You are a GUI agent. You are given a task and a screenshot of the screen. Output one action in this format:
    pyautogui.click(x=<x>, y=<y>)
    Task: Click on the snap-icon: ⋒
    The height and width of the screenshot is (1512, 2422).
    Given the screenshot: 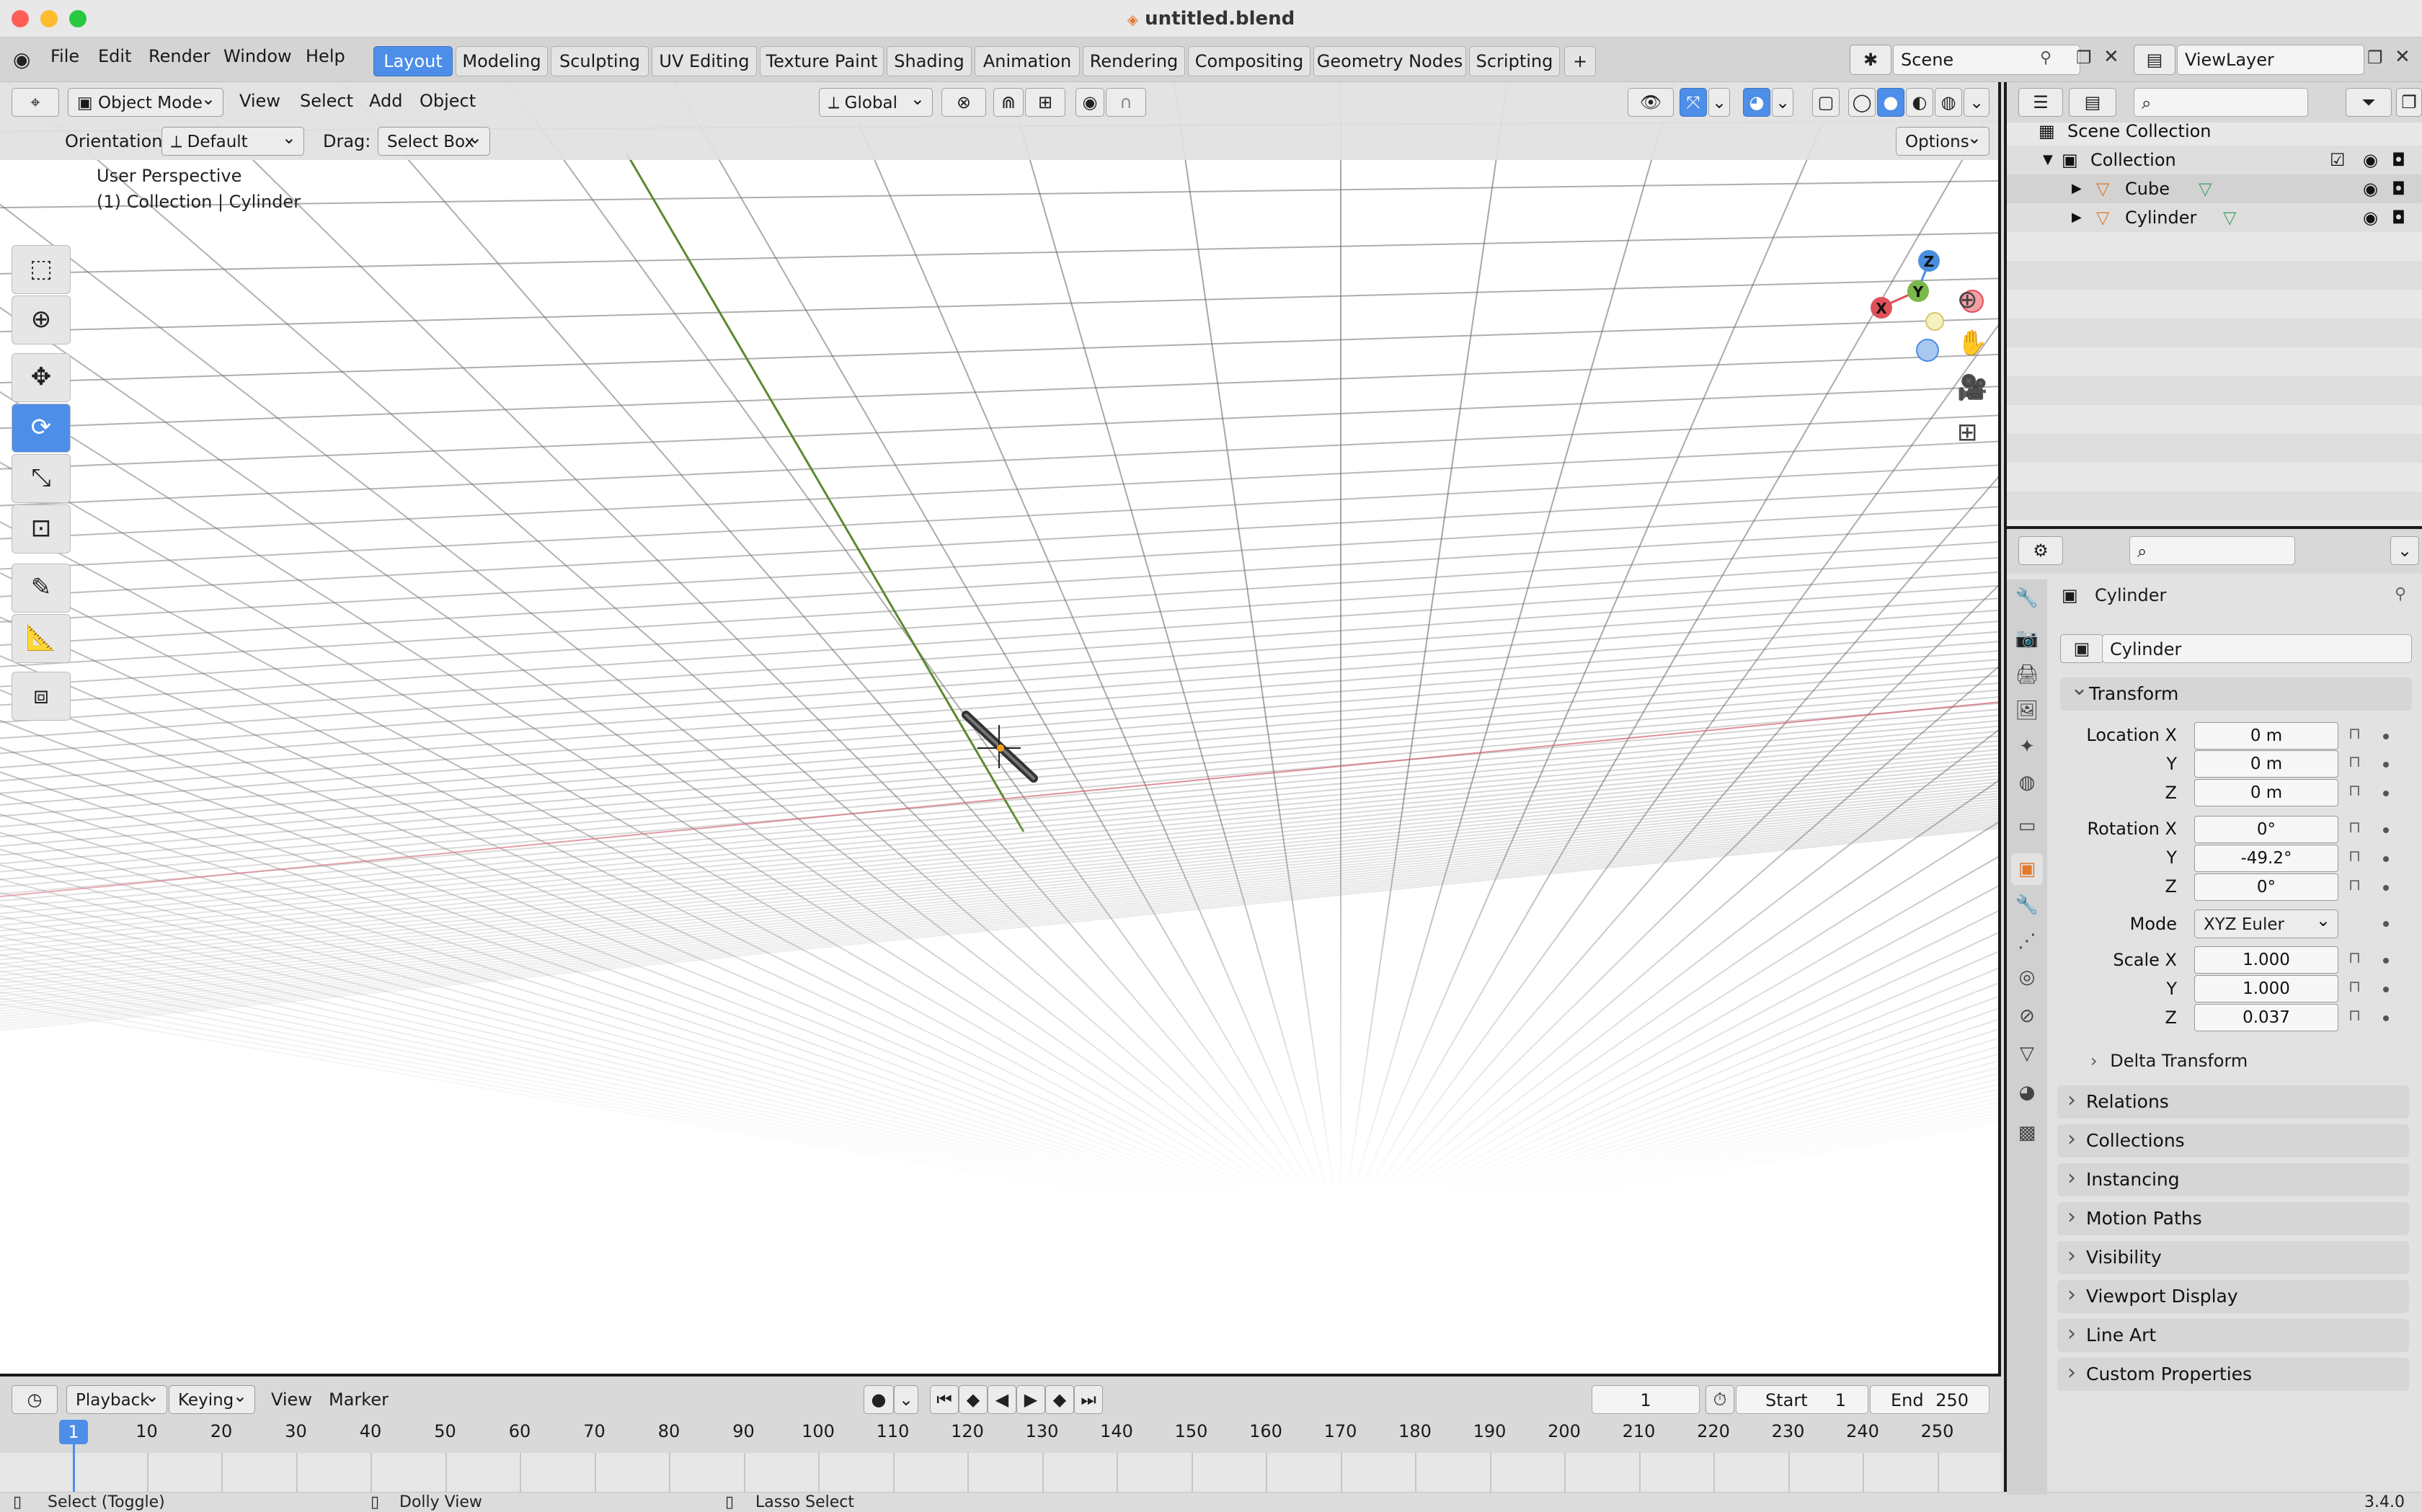 What is the action you would take?
    pyautogui.click(x=1008, y=103)
    